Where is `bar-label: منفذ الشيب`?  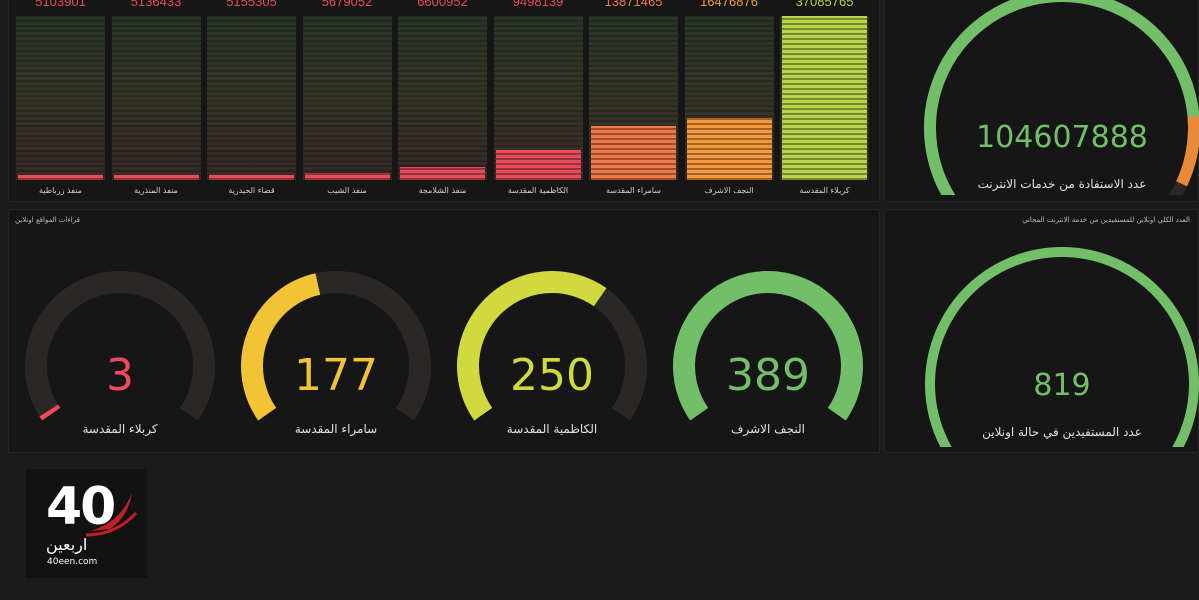 bar-label: منفذ الشيب is located at coordinates (347, 190).